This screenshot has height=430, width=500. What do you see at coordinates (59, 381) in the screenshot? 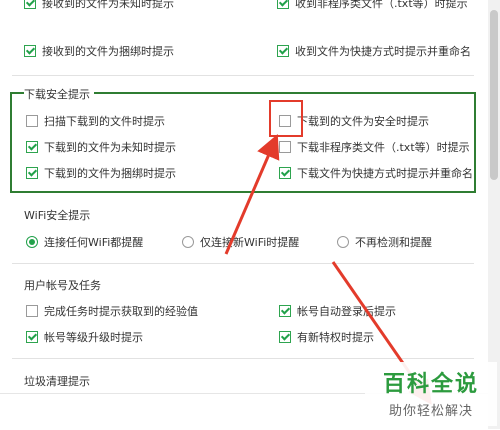
I see `cleanup-section-title: 垃圾清理提示` at bounding box center [59, 381].